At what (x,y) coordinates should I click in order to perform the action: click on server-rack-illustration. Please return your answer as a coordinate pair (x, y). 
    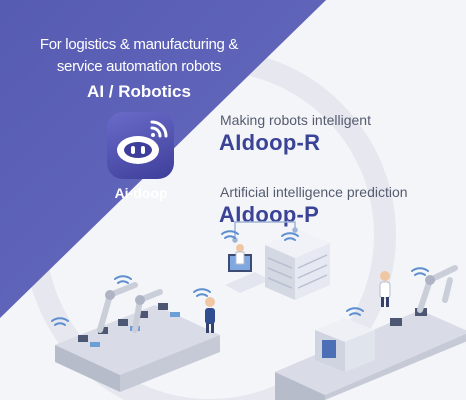
    Looking at the image, I should click on (297, 265).